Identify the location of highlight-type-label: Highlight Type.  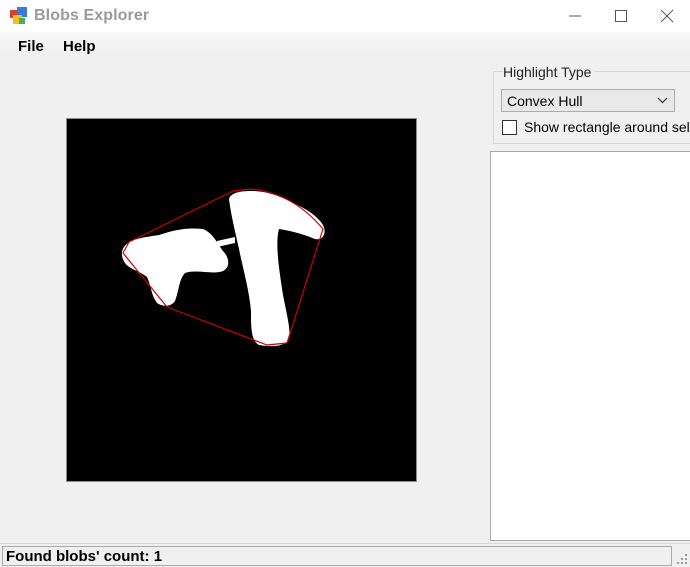
(549, 72).